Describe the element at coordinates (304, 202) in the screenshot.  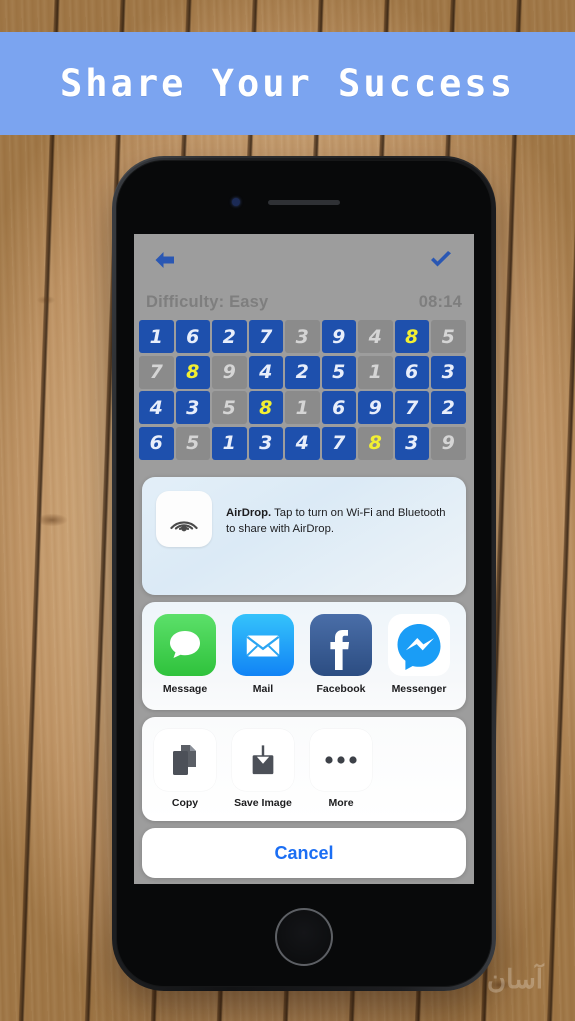
I see `earpiece-speaker-icon` at that location.